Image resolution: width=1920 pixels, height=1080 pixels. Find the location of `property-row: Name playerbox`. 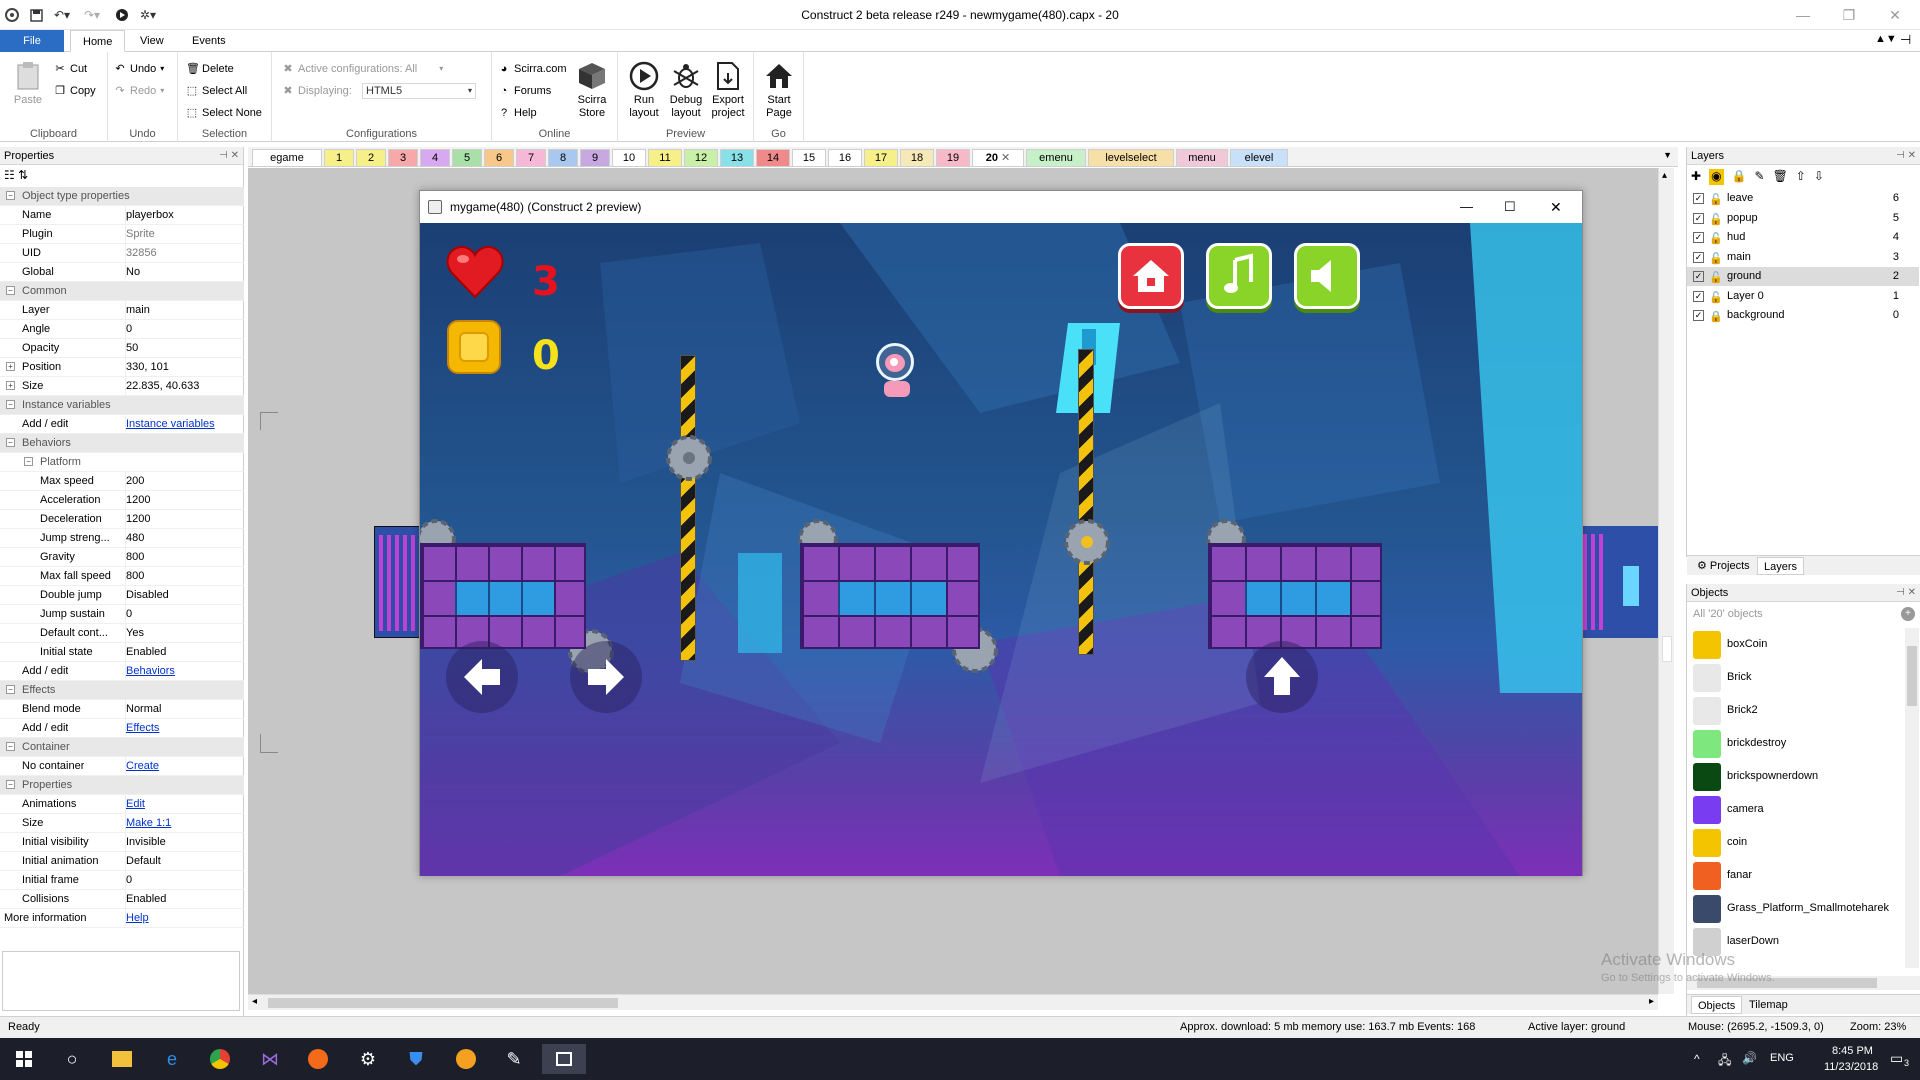

property-row: Name playerbox is located at coordinates (122, 215).